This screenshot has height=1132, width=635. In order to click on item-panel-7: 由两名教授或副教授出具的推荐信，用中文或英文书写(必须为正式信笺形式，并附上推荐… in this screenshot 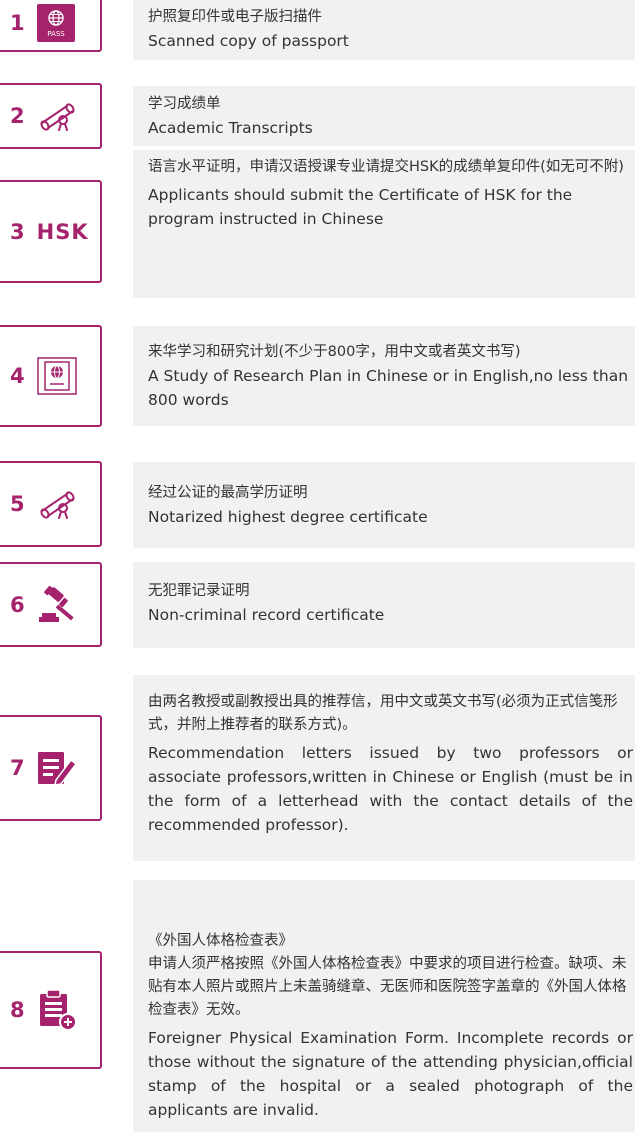, I will do `click(384, 768)`.